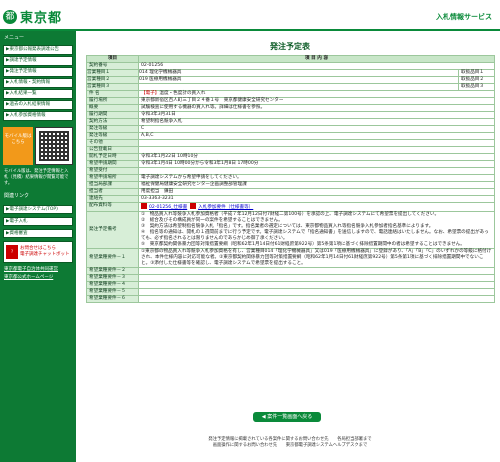  I want to click on sidebar-item-bid-results: ▶入札結果一覧, so click(38, 94).